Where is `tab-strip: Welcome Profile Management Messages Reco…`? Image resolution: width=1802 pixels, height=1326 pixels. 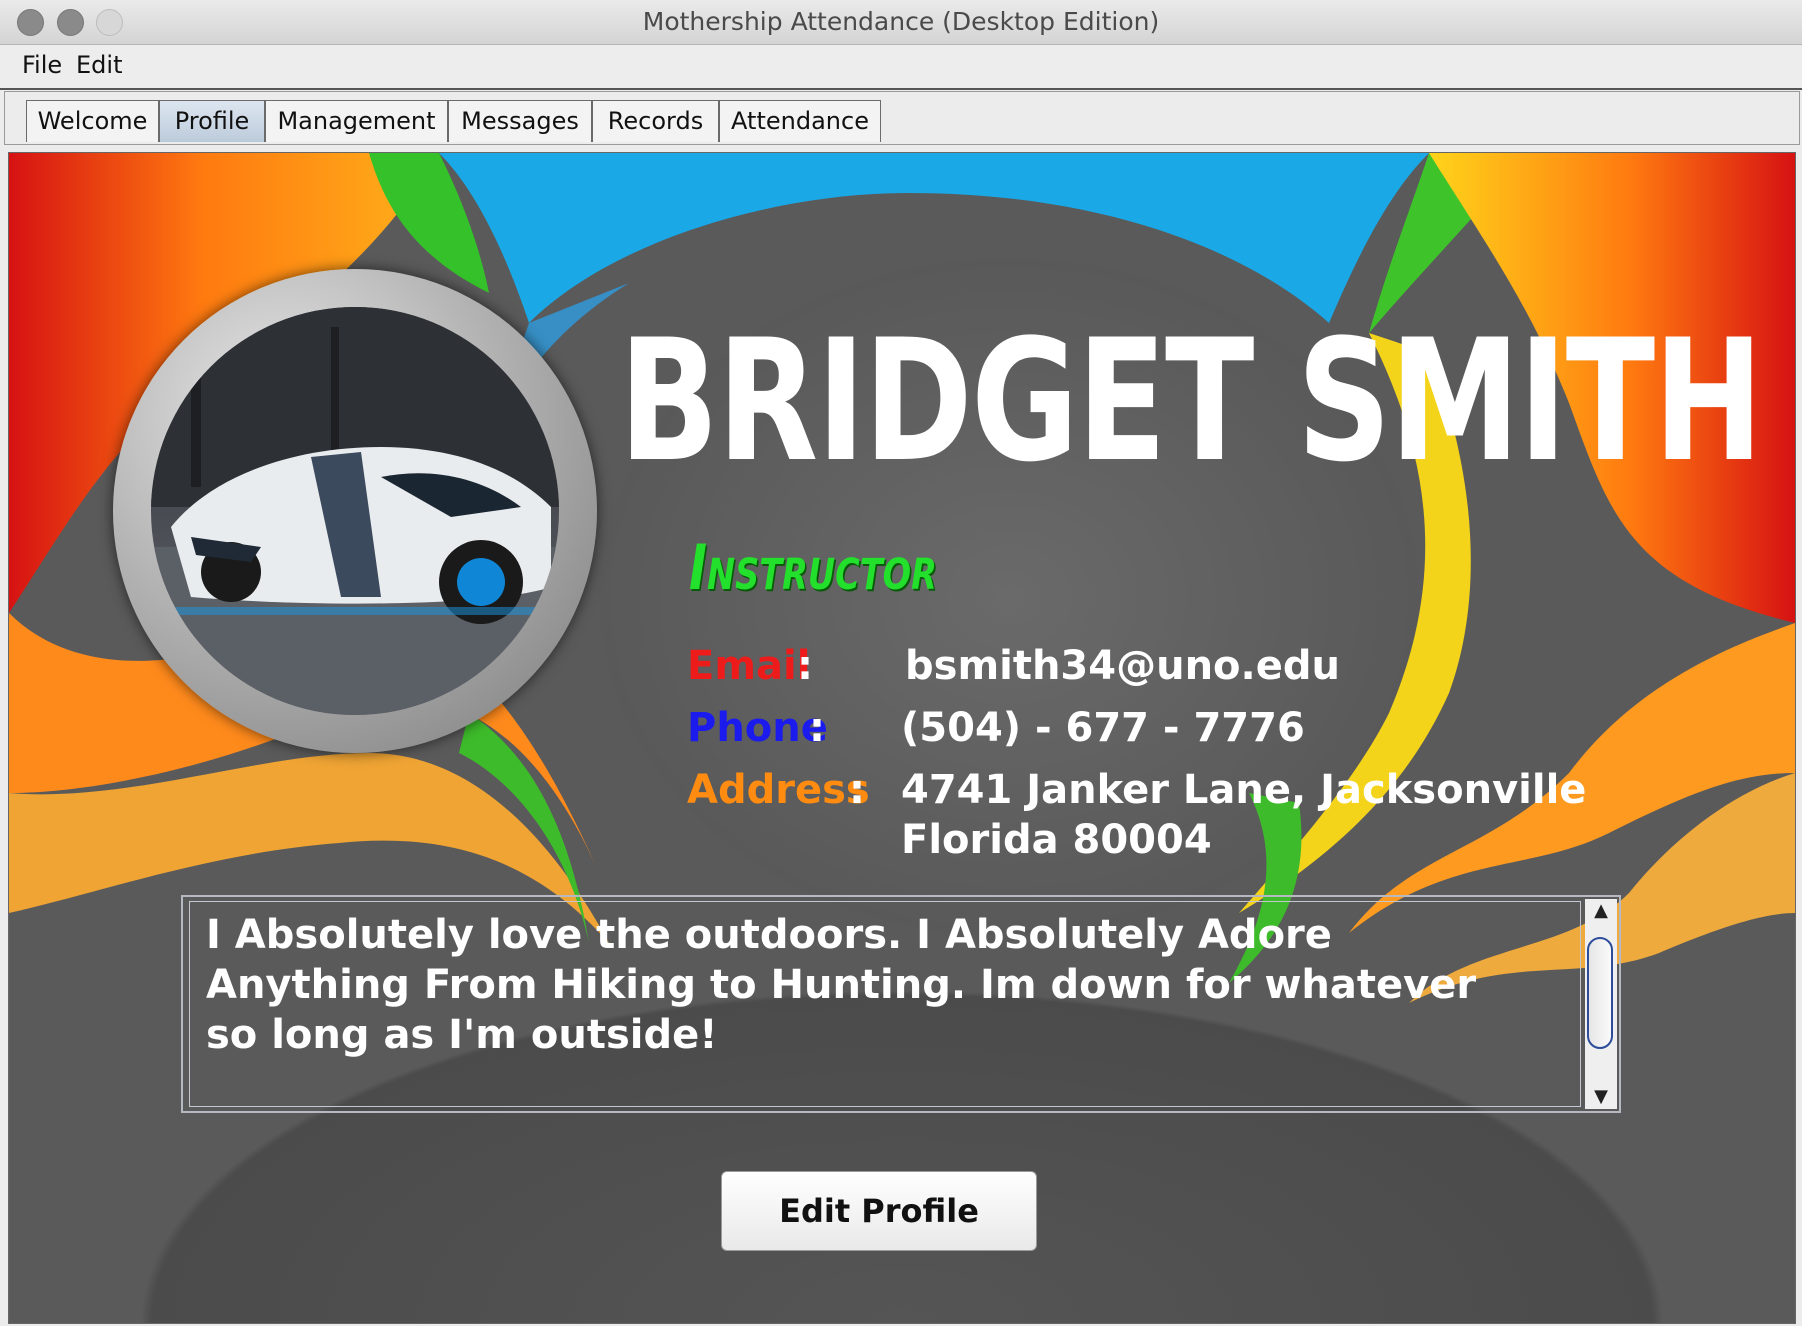 tab-strip: Welcome Profile Management Messages Reco… is located at coordinates (902, 118).